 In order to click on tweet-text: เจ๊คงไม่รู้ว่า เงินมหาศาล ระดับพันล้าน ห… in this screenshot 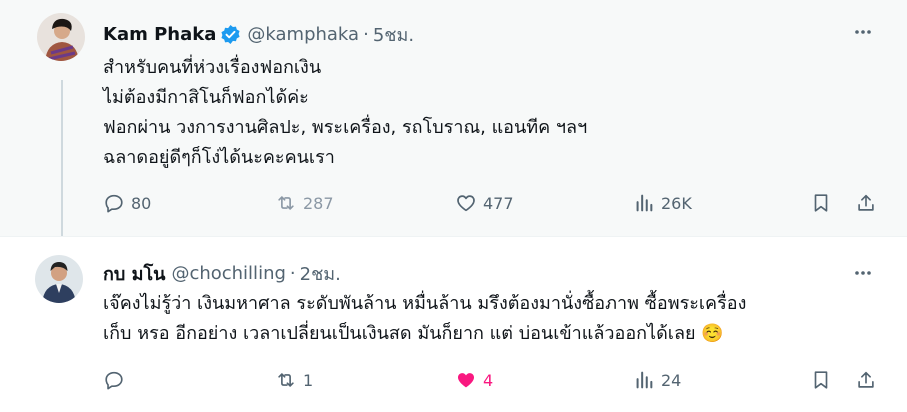, I will do `click(424, 319)`.